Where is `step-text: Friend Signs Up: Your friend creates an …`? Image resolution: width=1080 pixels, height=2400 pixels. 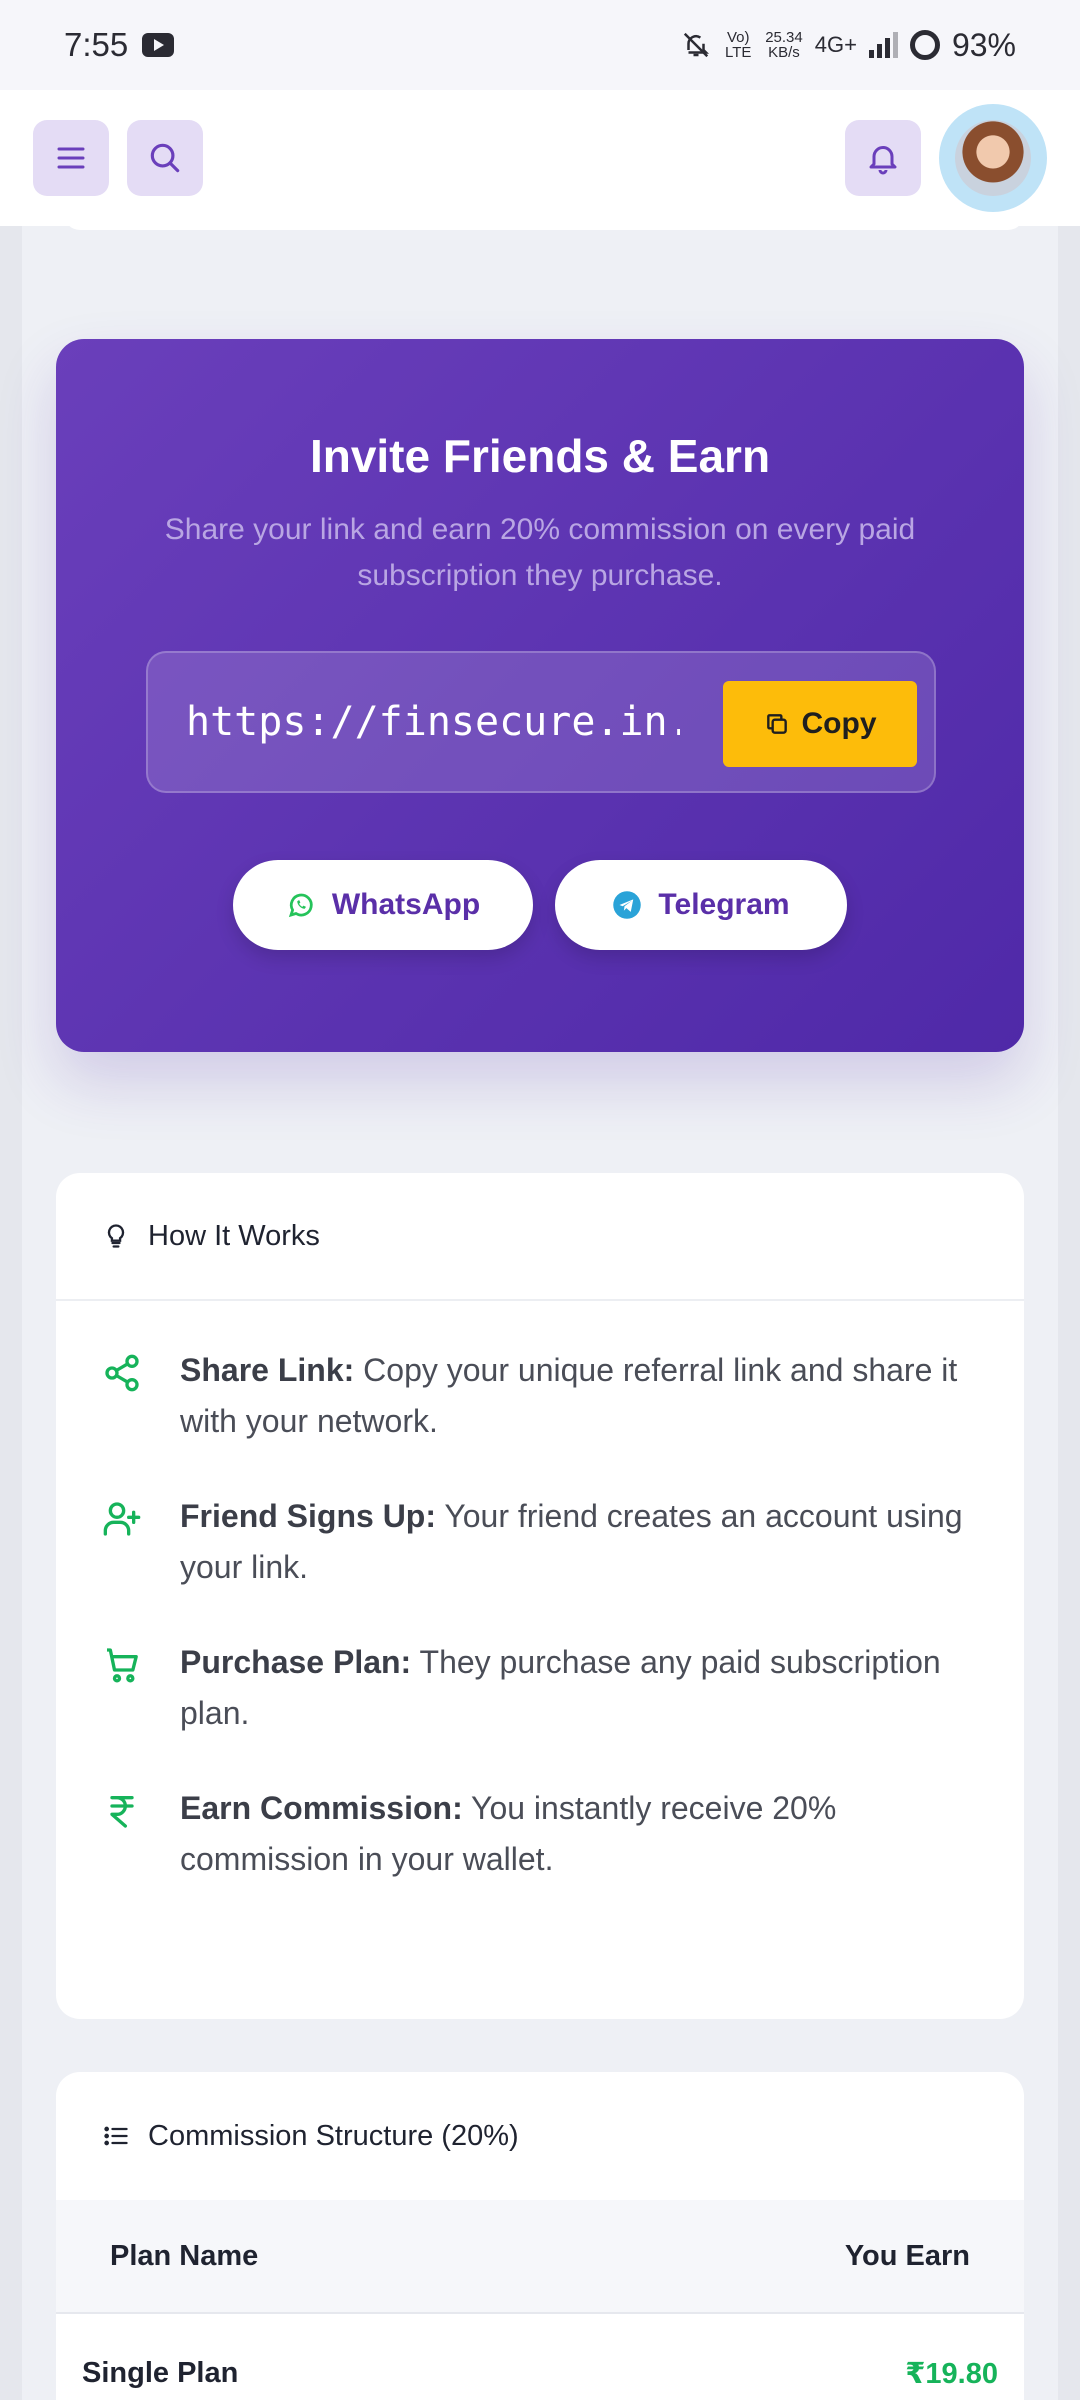 step-text: Friend Signs Up: Your friend creates an … is located at coordinates (582, 1542).